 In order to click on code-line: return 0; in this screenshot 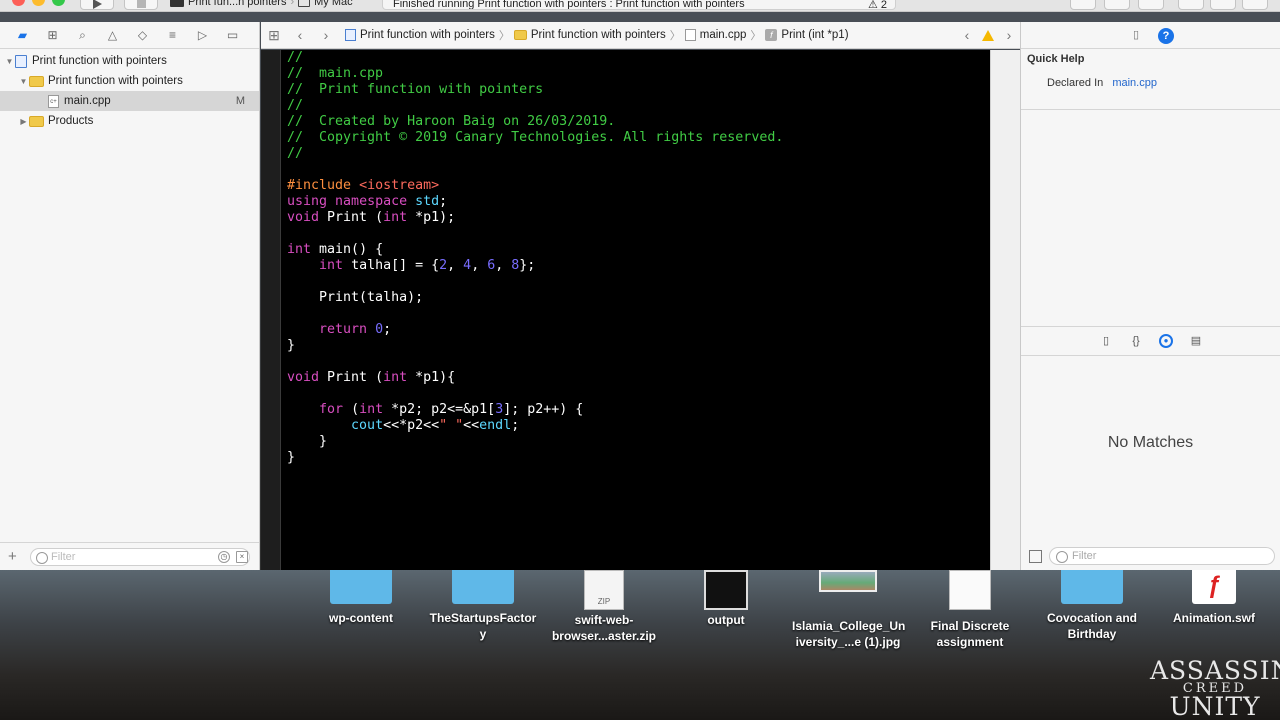, I will do `click(535, 330)`.